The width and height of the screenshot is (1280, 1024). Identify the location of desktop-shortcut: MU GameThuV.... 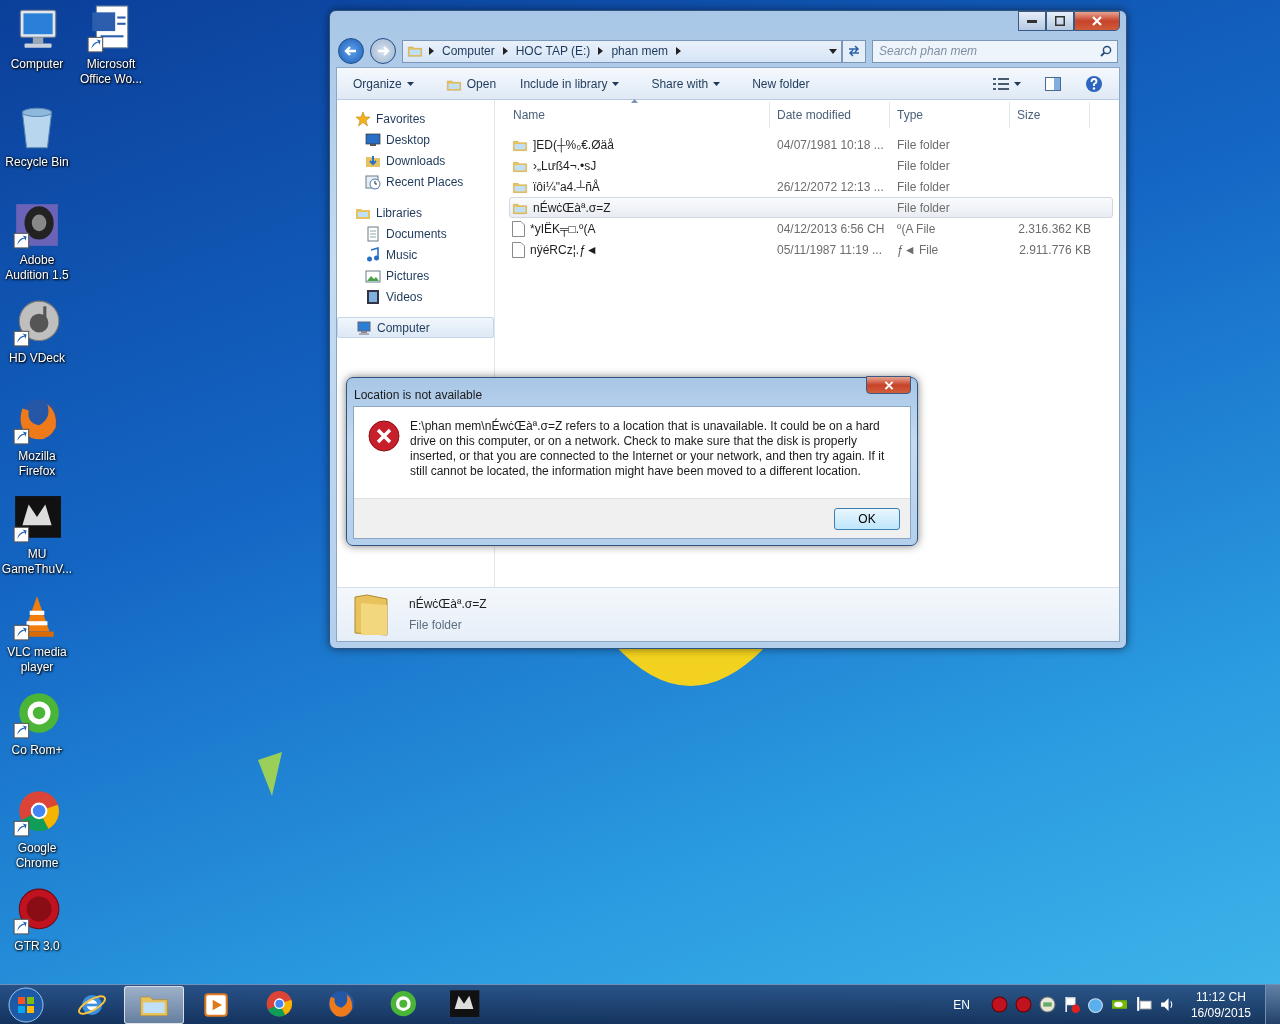
(37, 536).